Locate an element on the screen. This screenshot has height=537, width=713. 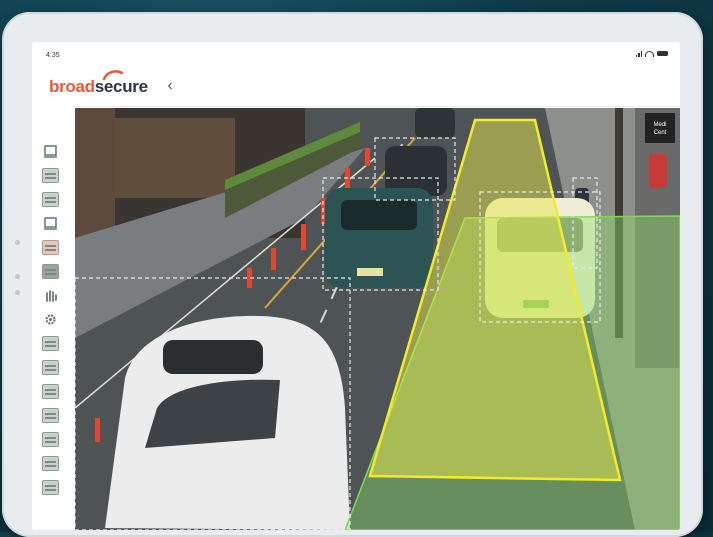
brand-logo: broadsecure is located at coordinates (98, 87).